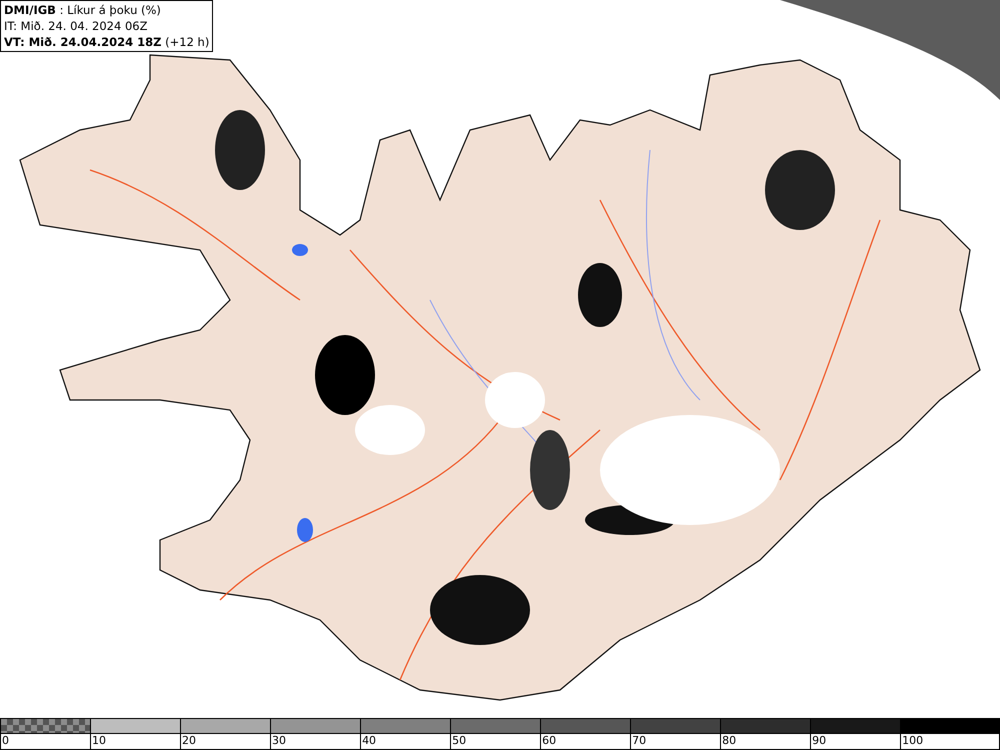  I want to click on scale-label: 100, so click(912, 741).